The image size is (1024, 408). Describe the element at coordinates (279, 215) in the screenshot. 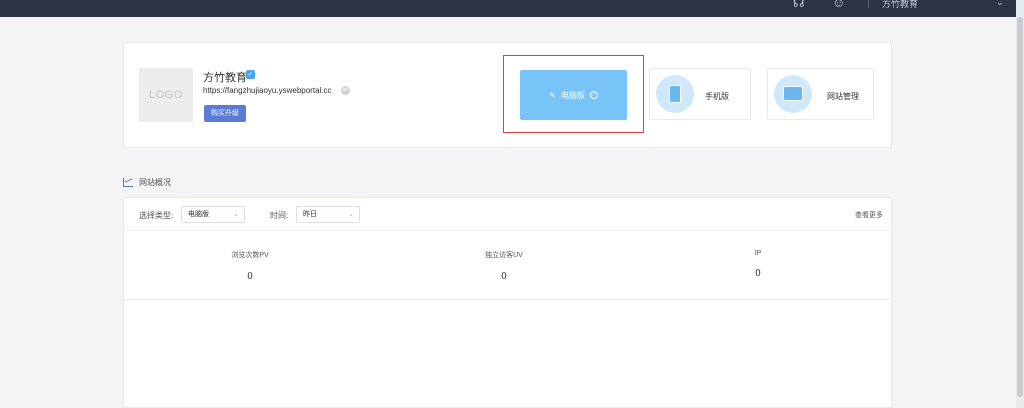

I see `time-filter-label: 时间:` at that location.